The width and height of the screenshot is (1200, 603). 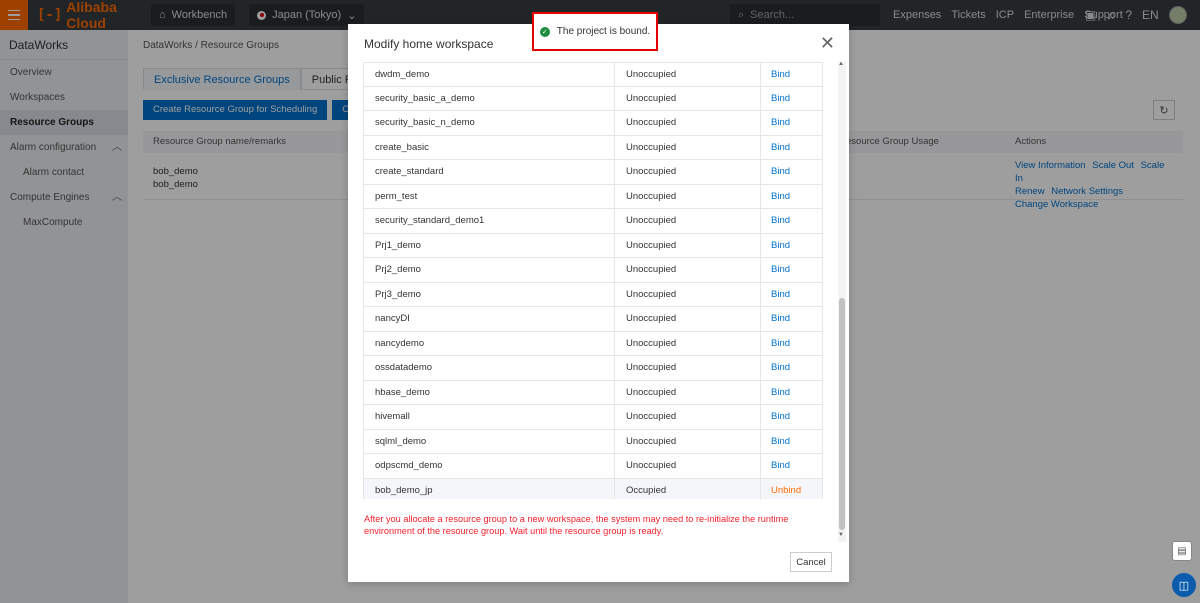 I want to click on success-toast: ✓ The project is bound., so click(x=595, y=31).